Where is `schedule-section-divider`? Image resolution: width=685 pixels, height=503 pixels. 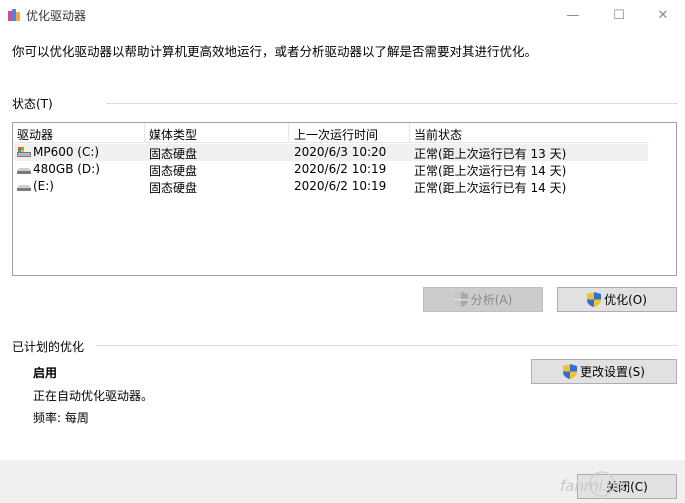
schedule-section-divider is located at coordinates (387, 345).